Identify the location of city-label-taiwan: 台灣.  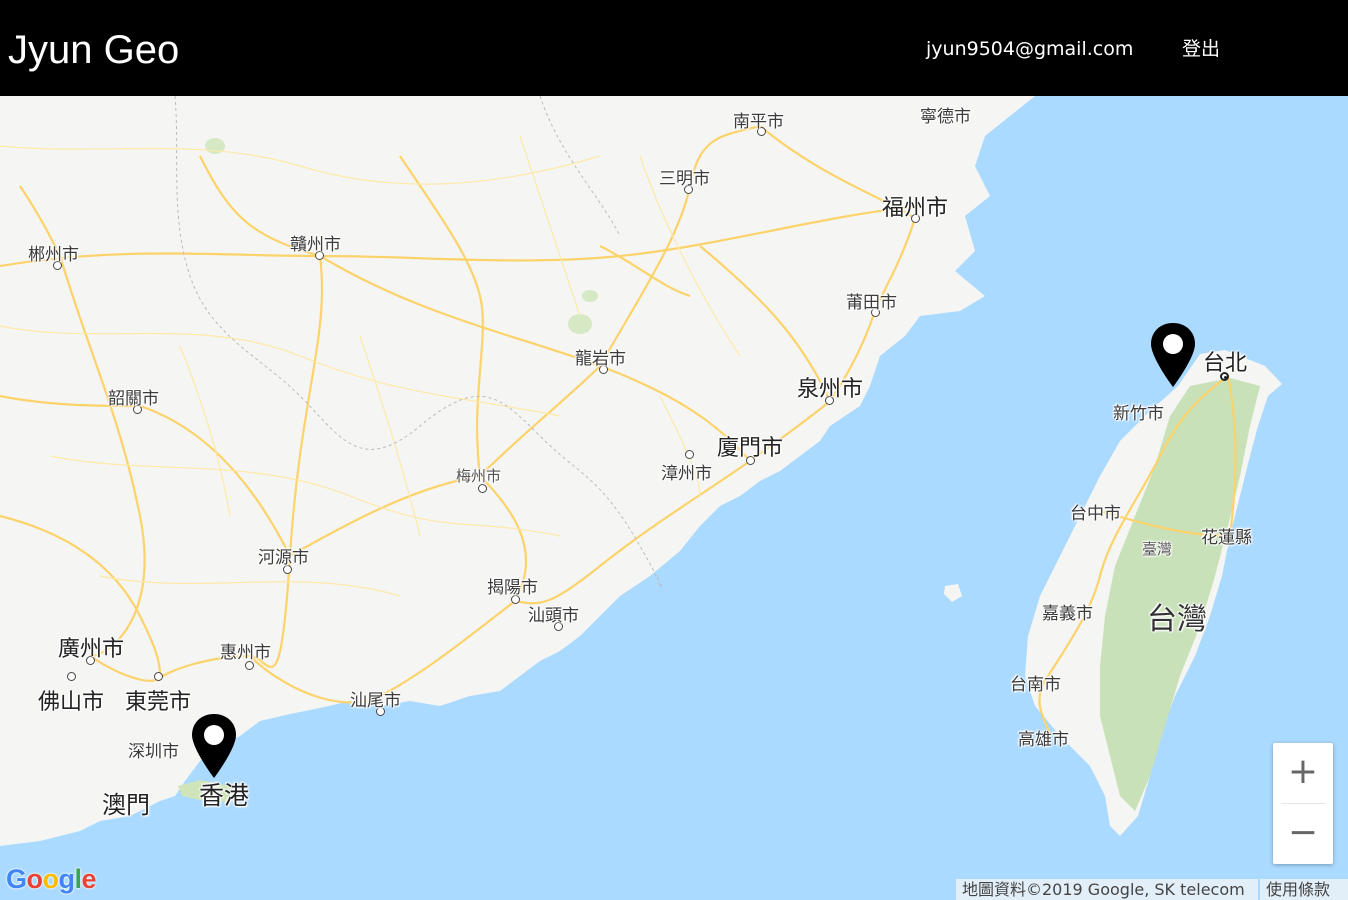
(1177, 619).